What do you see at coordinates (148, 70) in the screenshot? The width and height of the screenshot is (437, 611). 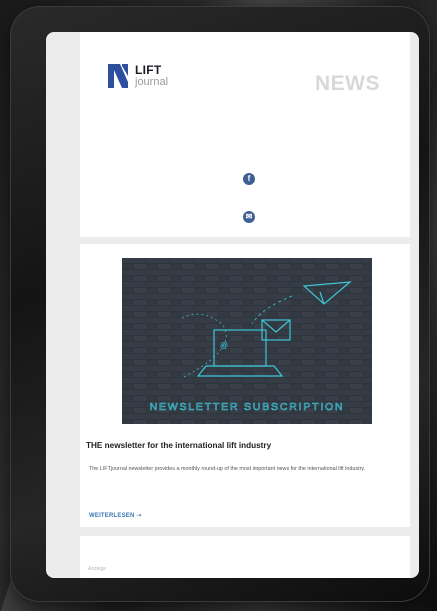 I see `logo-lift-text: LIFT` at bounding box center [148, 70].